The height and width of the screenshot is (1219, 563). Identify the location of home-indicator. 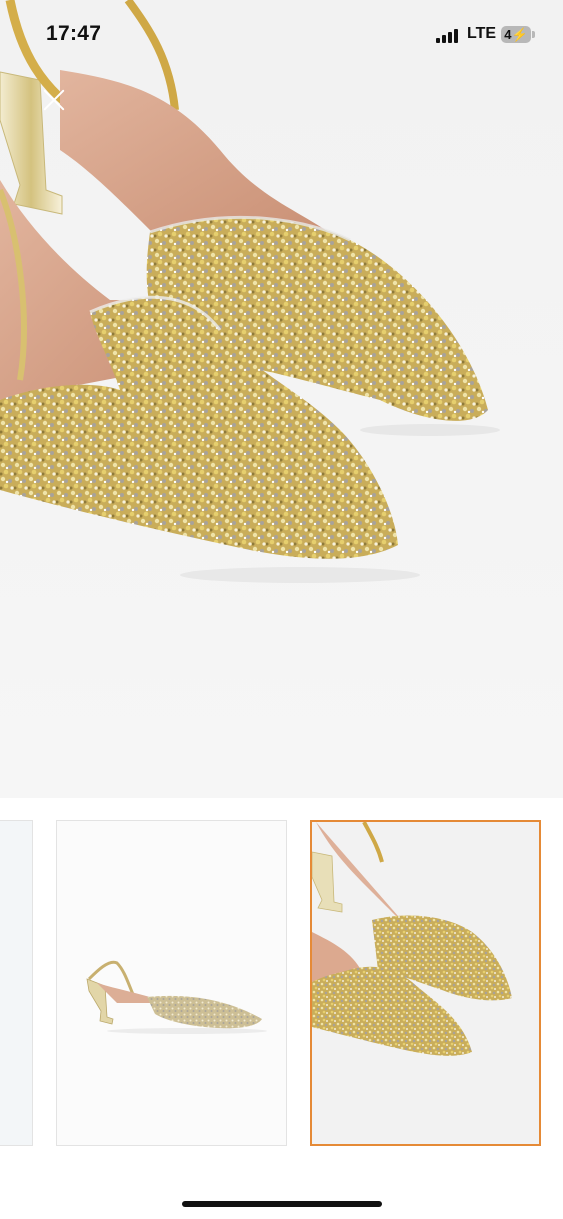
(282, 1204).